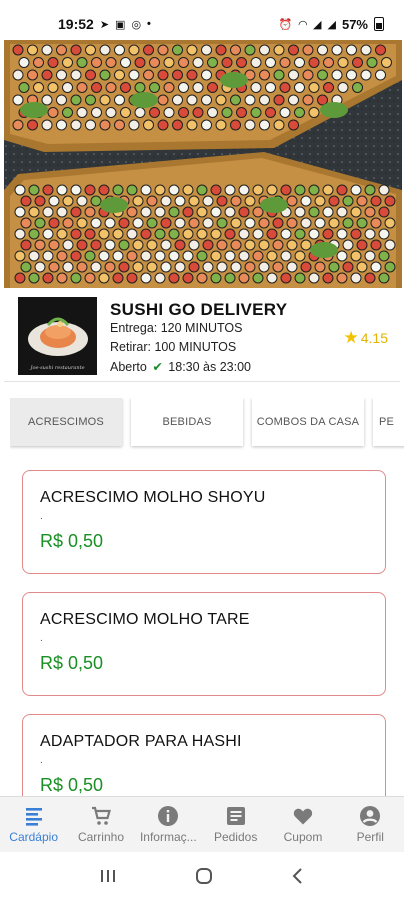  I want to click on telegram-icon: ➤, so click(104, 24).